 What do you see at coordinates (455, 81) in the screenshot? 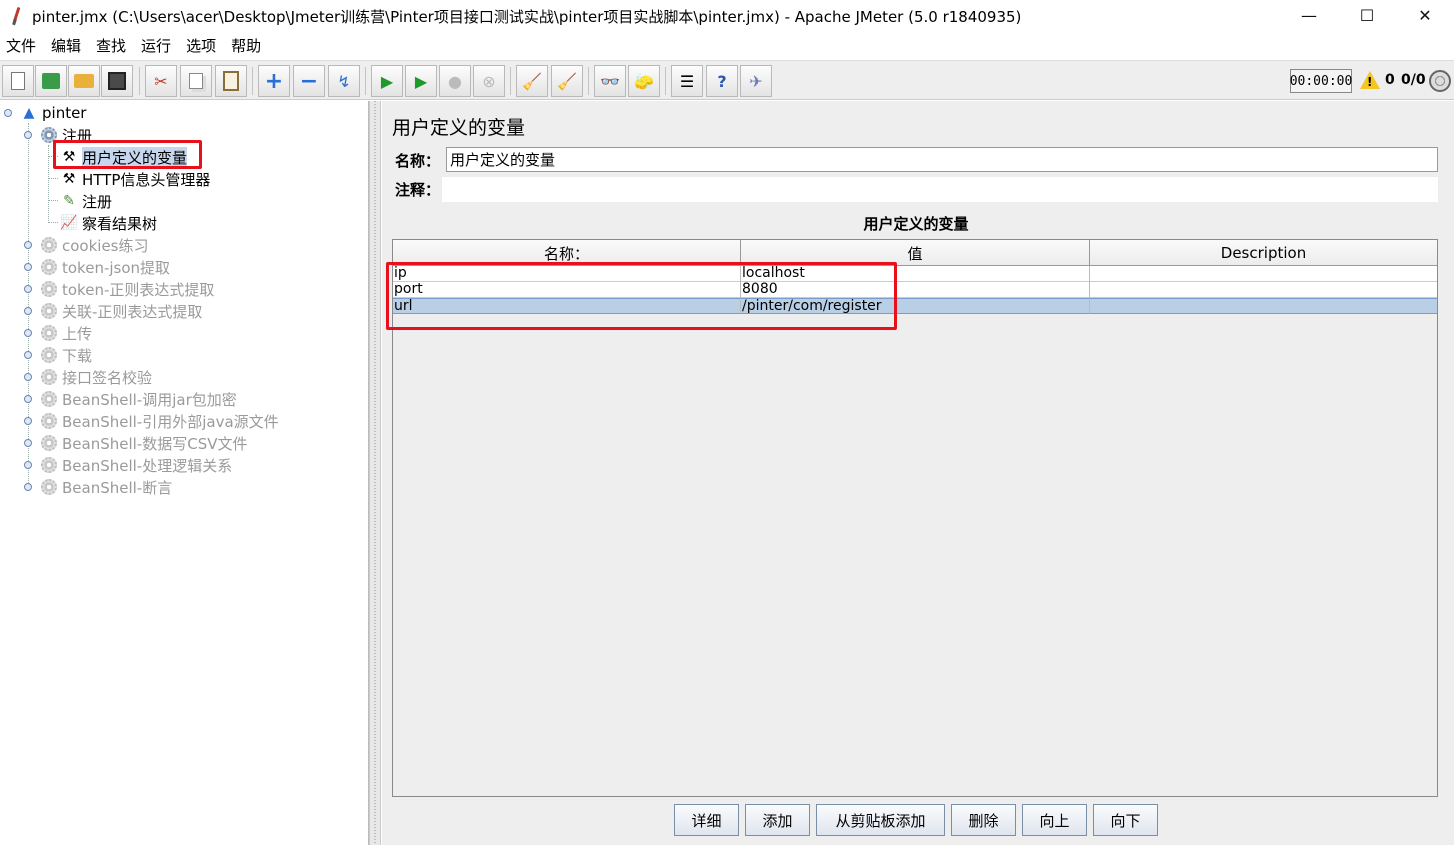
I see `stop-icon: ●` at bounding box center [455, 81].